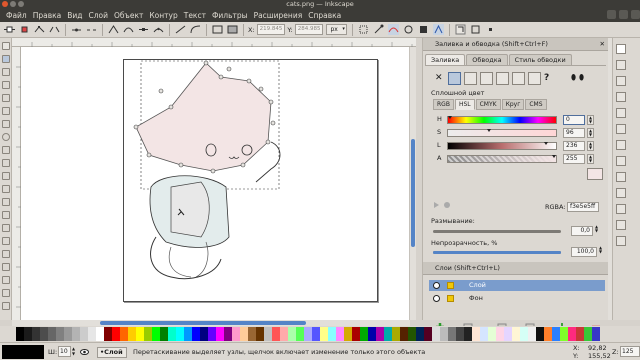 Image resolution: width=640 pixels, height=360 pixels. Describe the element at coordinates (438, 29) in the screenshot. I see `edit-path-effect-icon` at that location.